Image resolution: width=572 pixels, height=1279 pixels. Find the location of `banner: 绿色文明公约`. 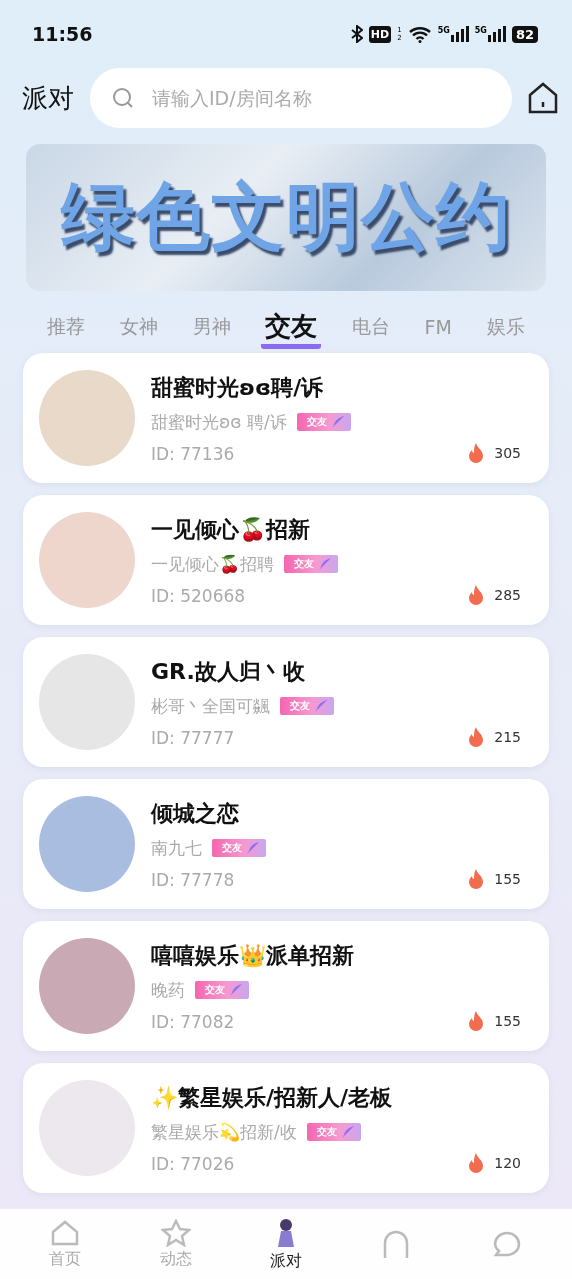

banner: 绿色文明公约 is located at coordinates (286, 217).